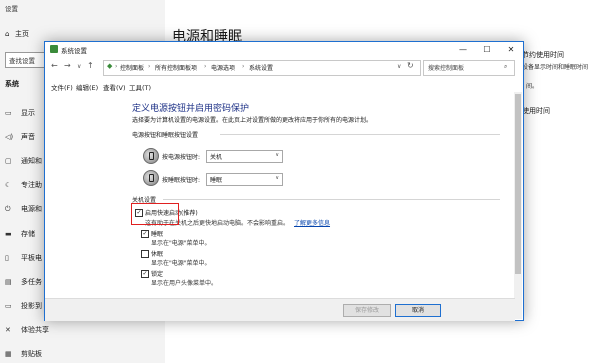 This screenshot has width=600, height=363. What do you see at coordinates (31, 161) in the screenshot?
I see `sidebar-item-label: 通知和` at bounding box center [31, 161].